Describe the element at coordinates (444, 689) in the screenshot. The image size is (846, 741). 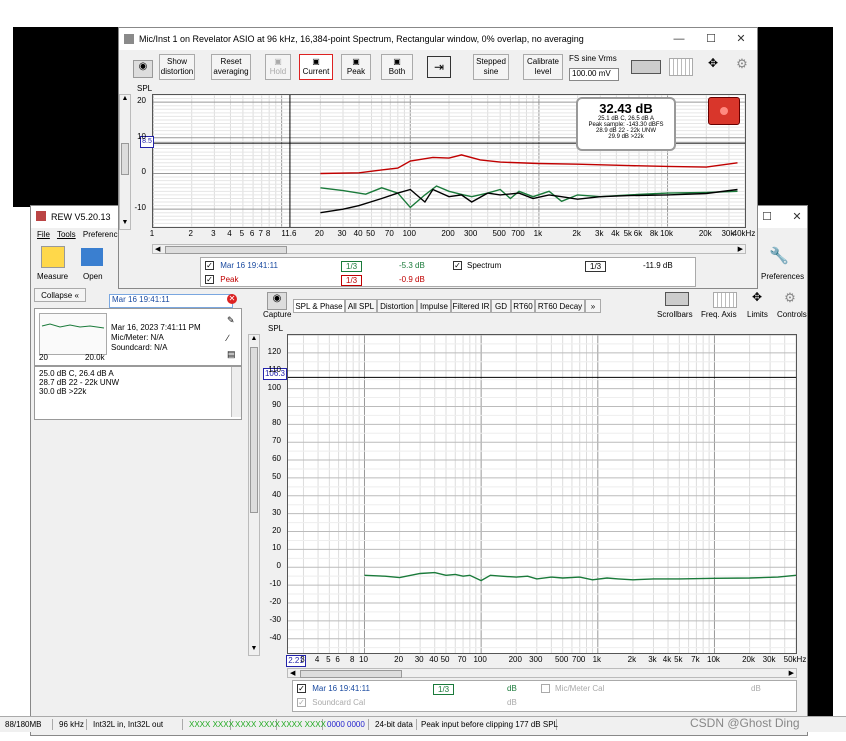
I see `main-legend-row1-smoothing: 1/3` at that location.